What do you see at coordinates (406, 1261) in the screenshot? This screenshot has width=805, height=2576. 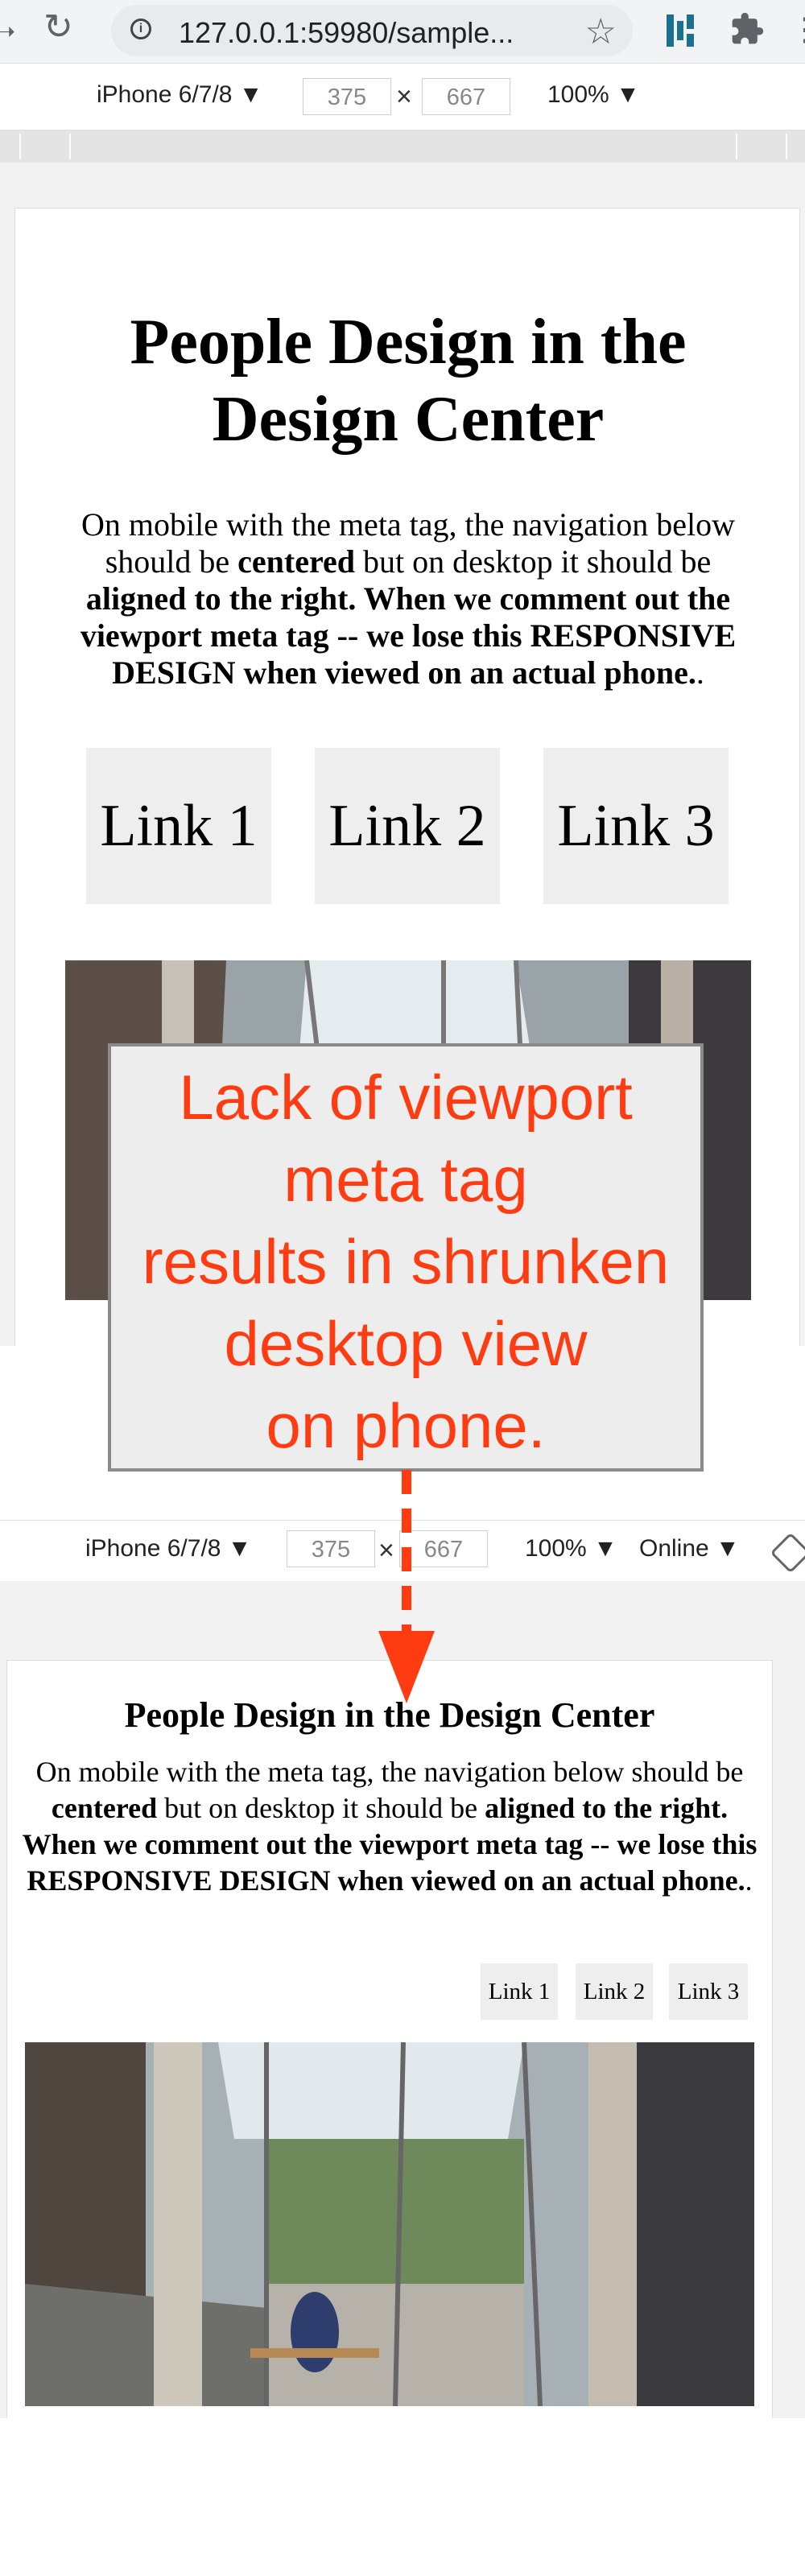 I see `callout-line: results in shrunken` at bounding box center [406, 1261].